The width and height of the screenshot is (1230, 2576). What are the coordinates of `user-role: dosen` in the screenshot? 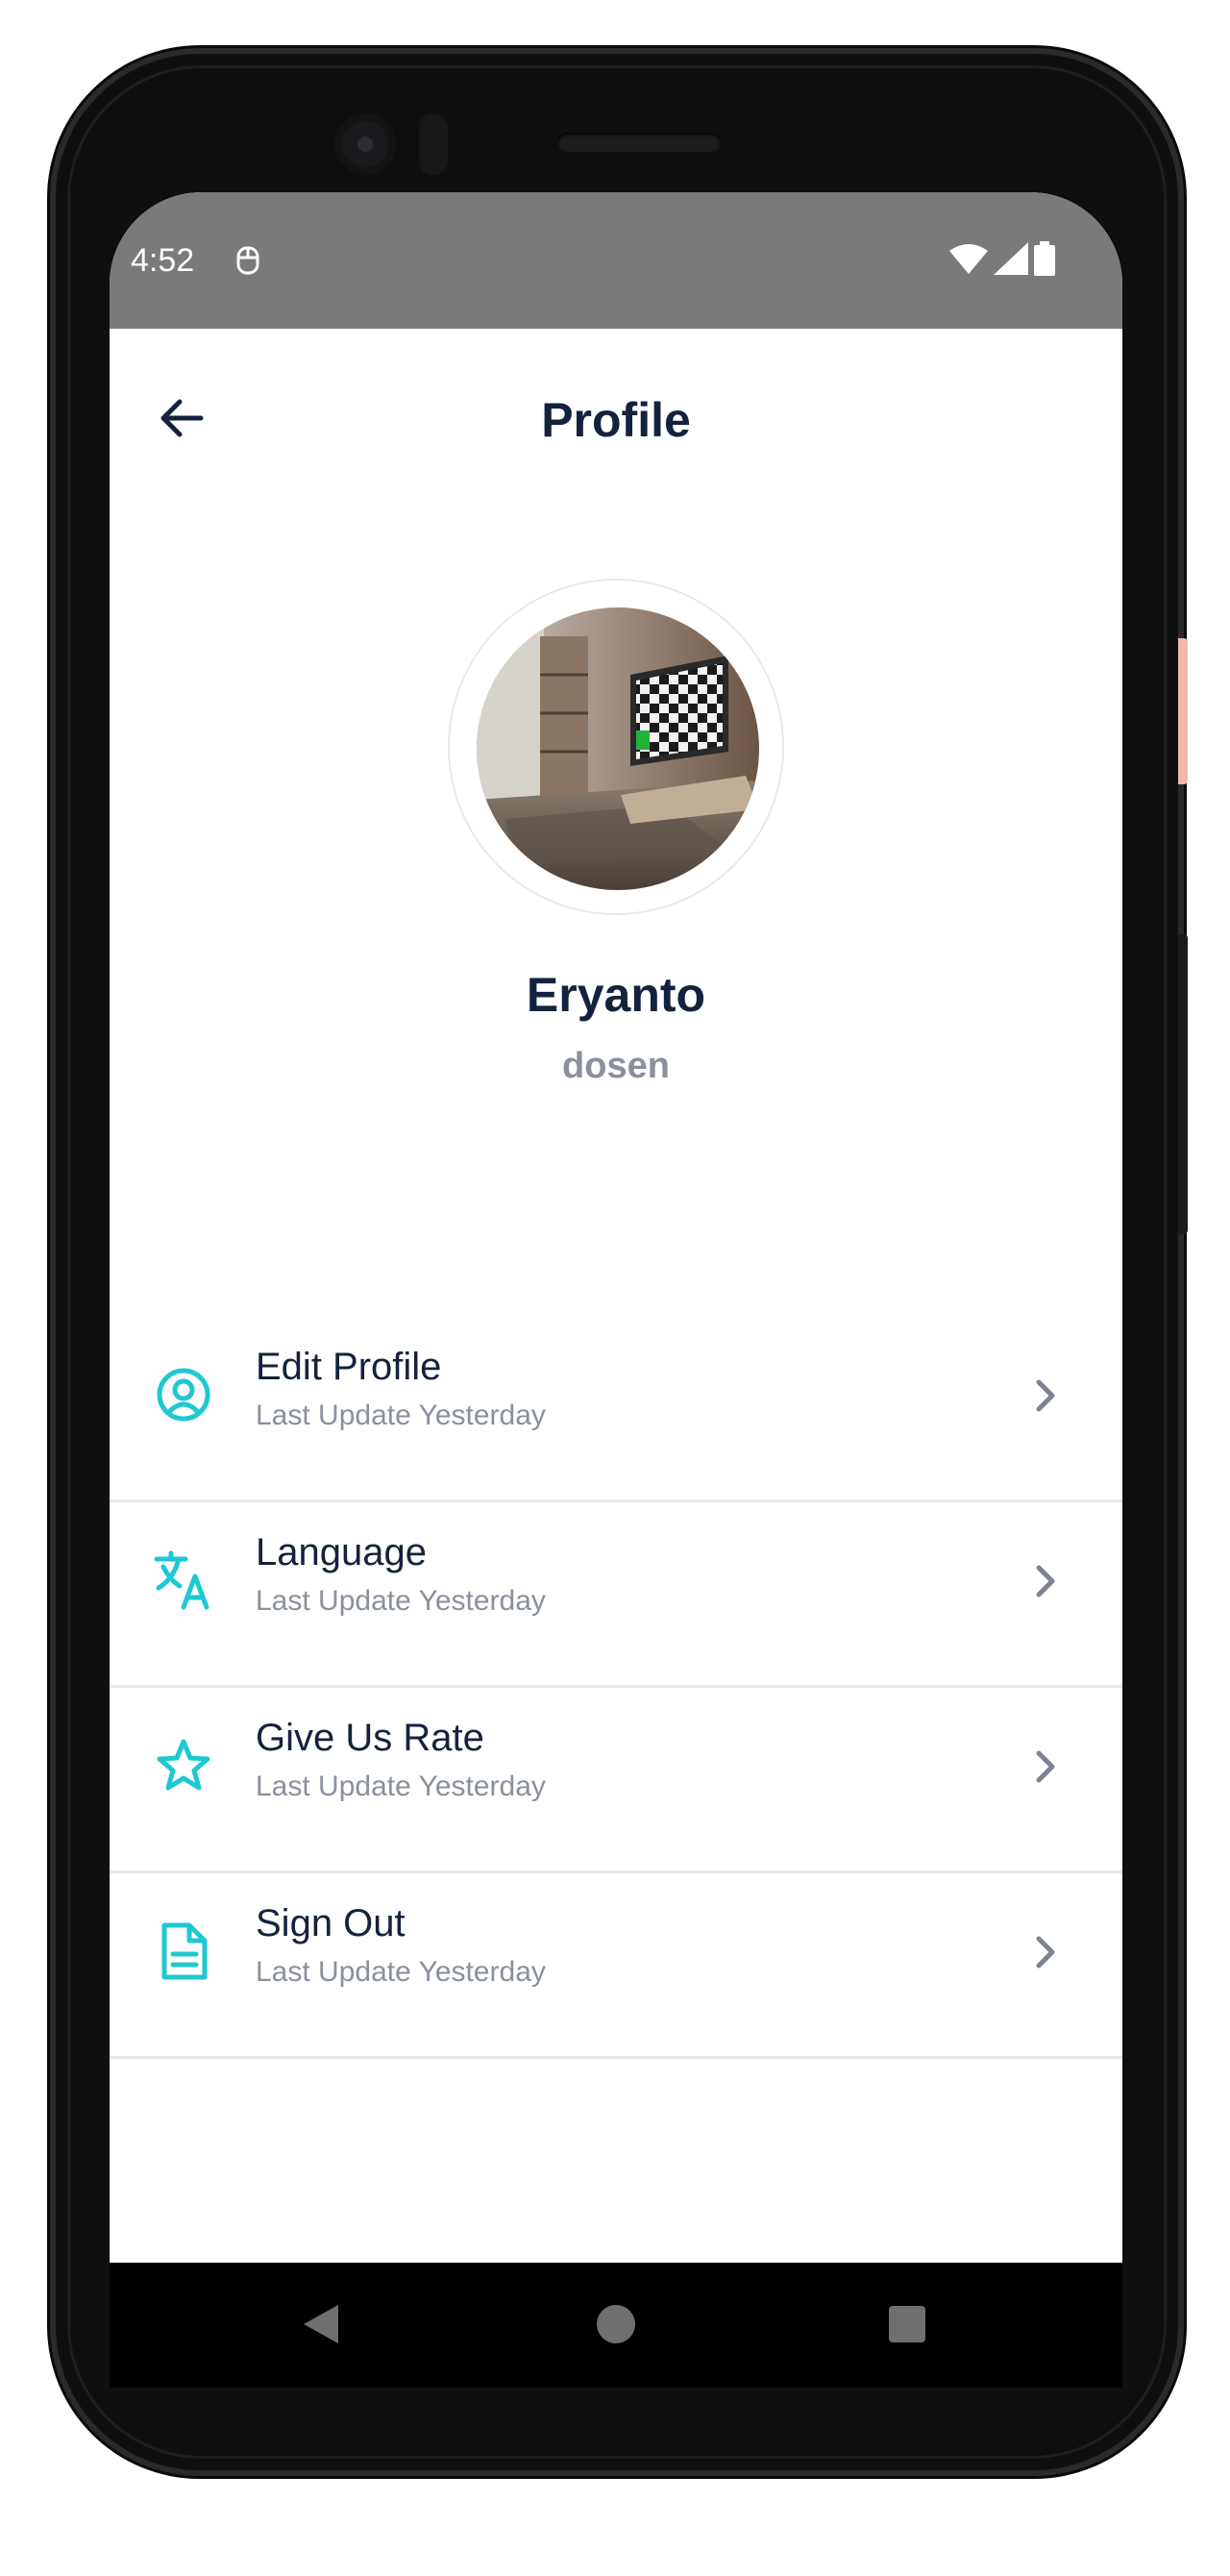 It's located at (616, 1066).